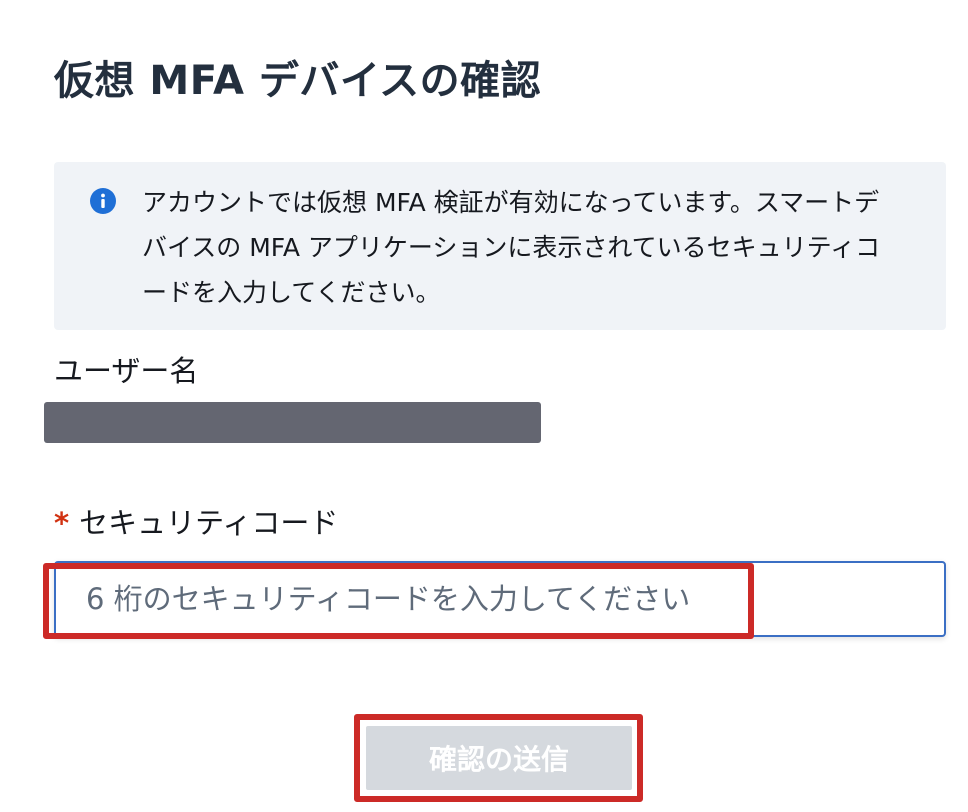 The height and width of the screenshot is (812, 968). What do you see at coordinates (292, 422) in the screenshot?
I see `username-value-redacted` at bounding box center [292, 422].